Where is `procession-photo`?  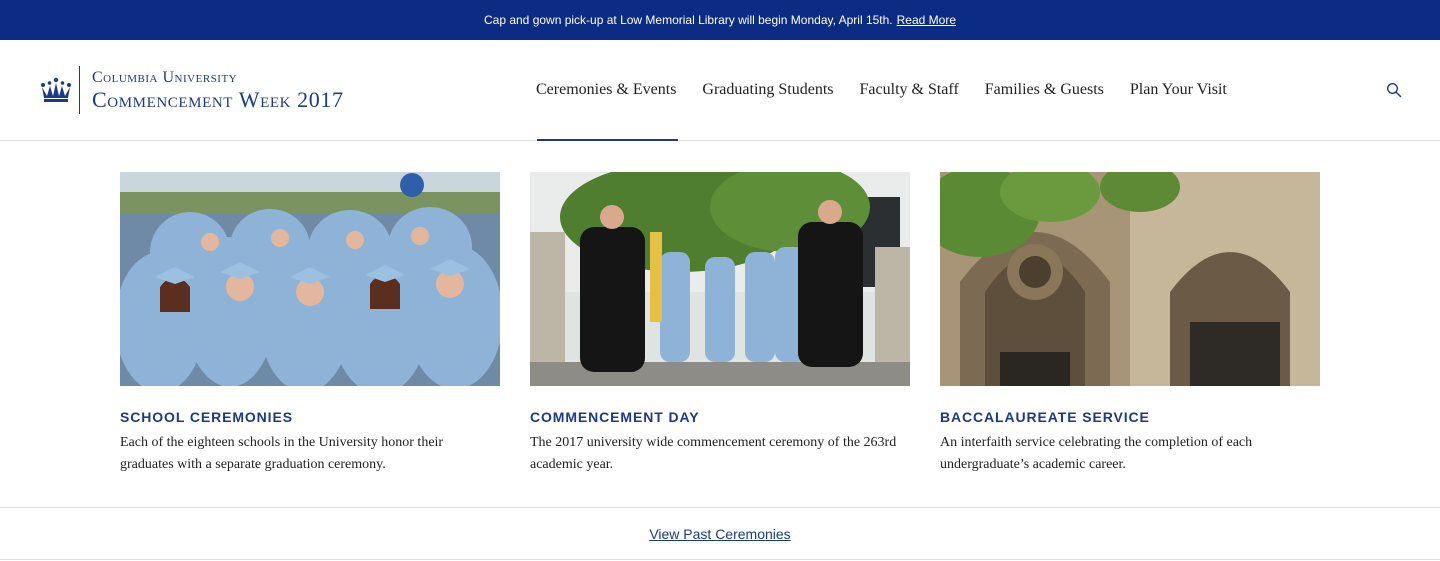
procession-photo is located at coordinates (720, 279).